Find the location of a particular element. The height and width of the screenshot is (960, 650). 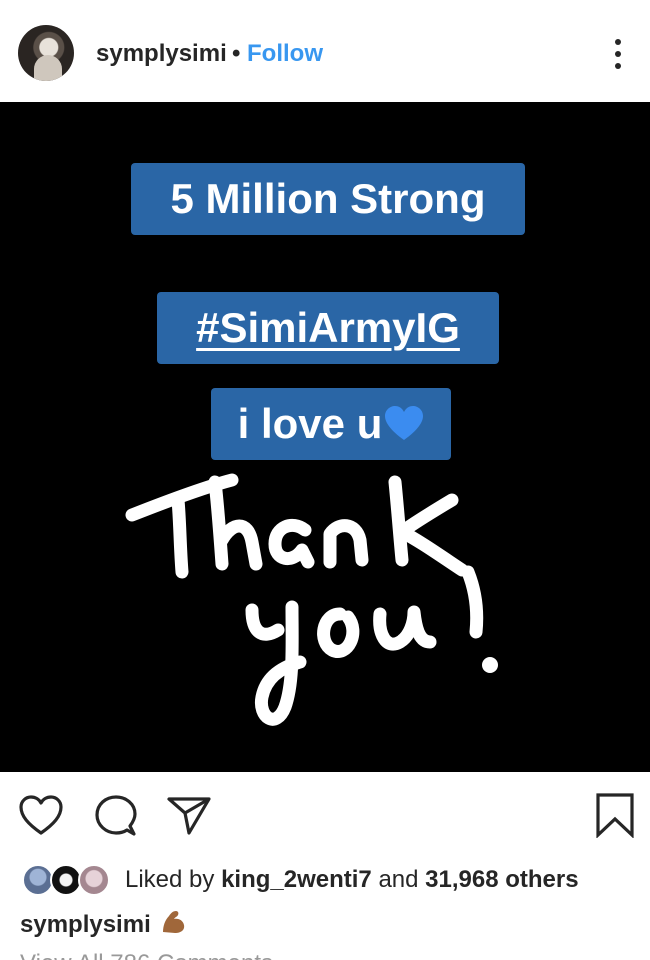

avatar is located at coordinates (46, 53).